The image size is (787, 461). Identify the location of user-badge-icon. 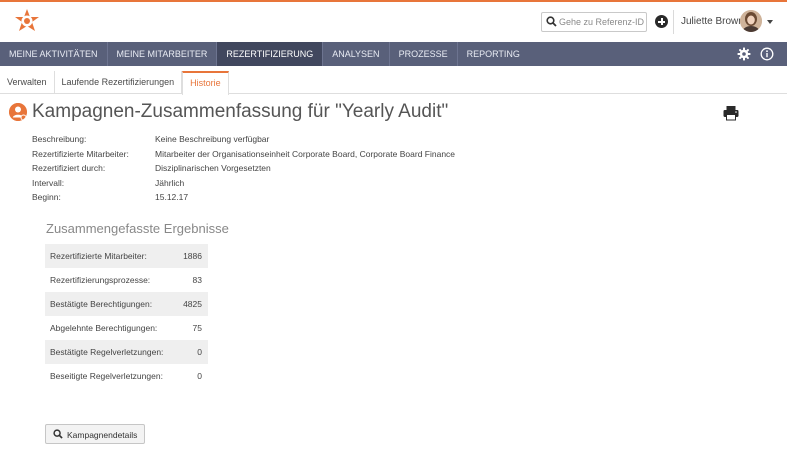
(18, 112).